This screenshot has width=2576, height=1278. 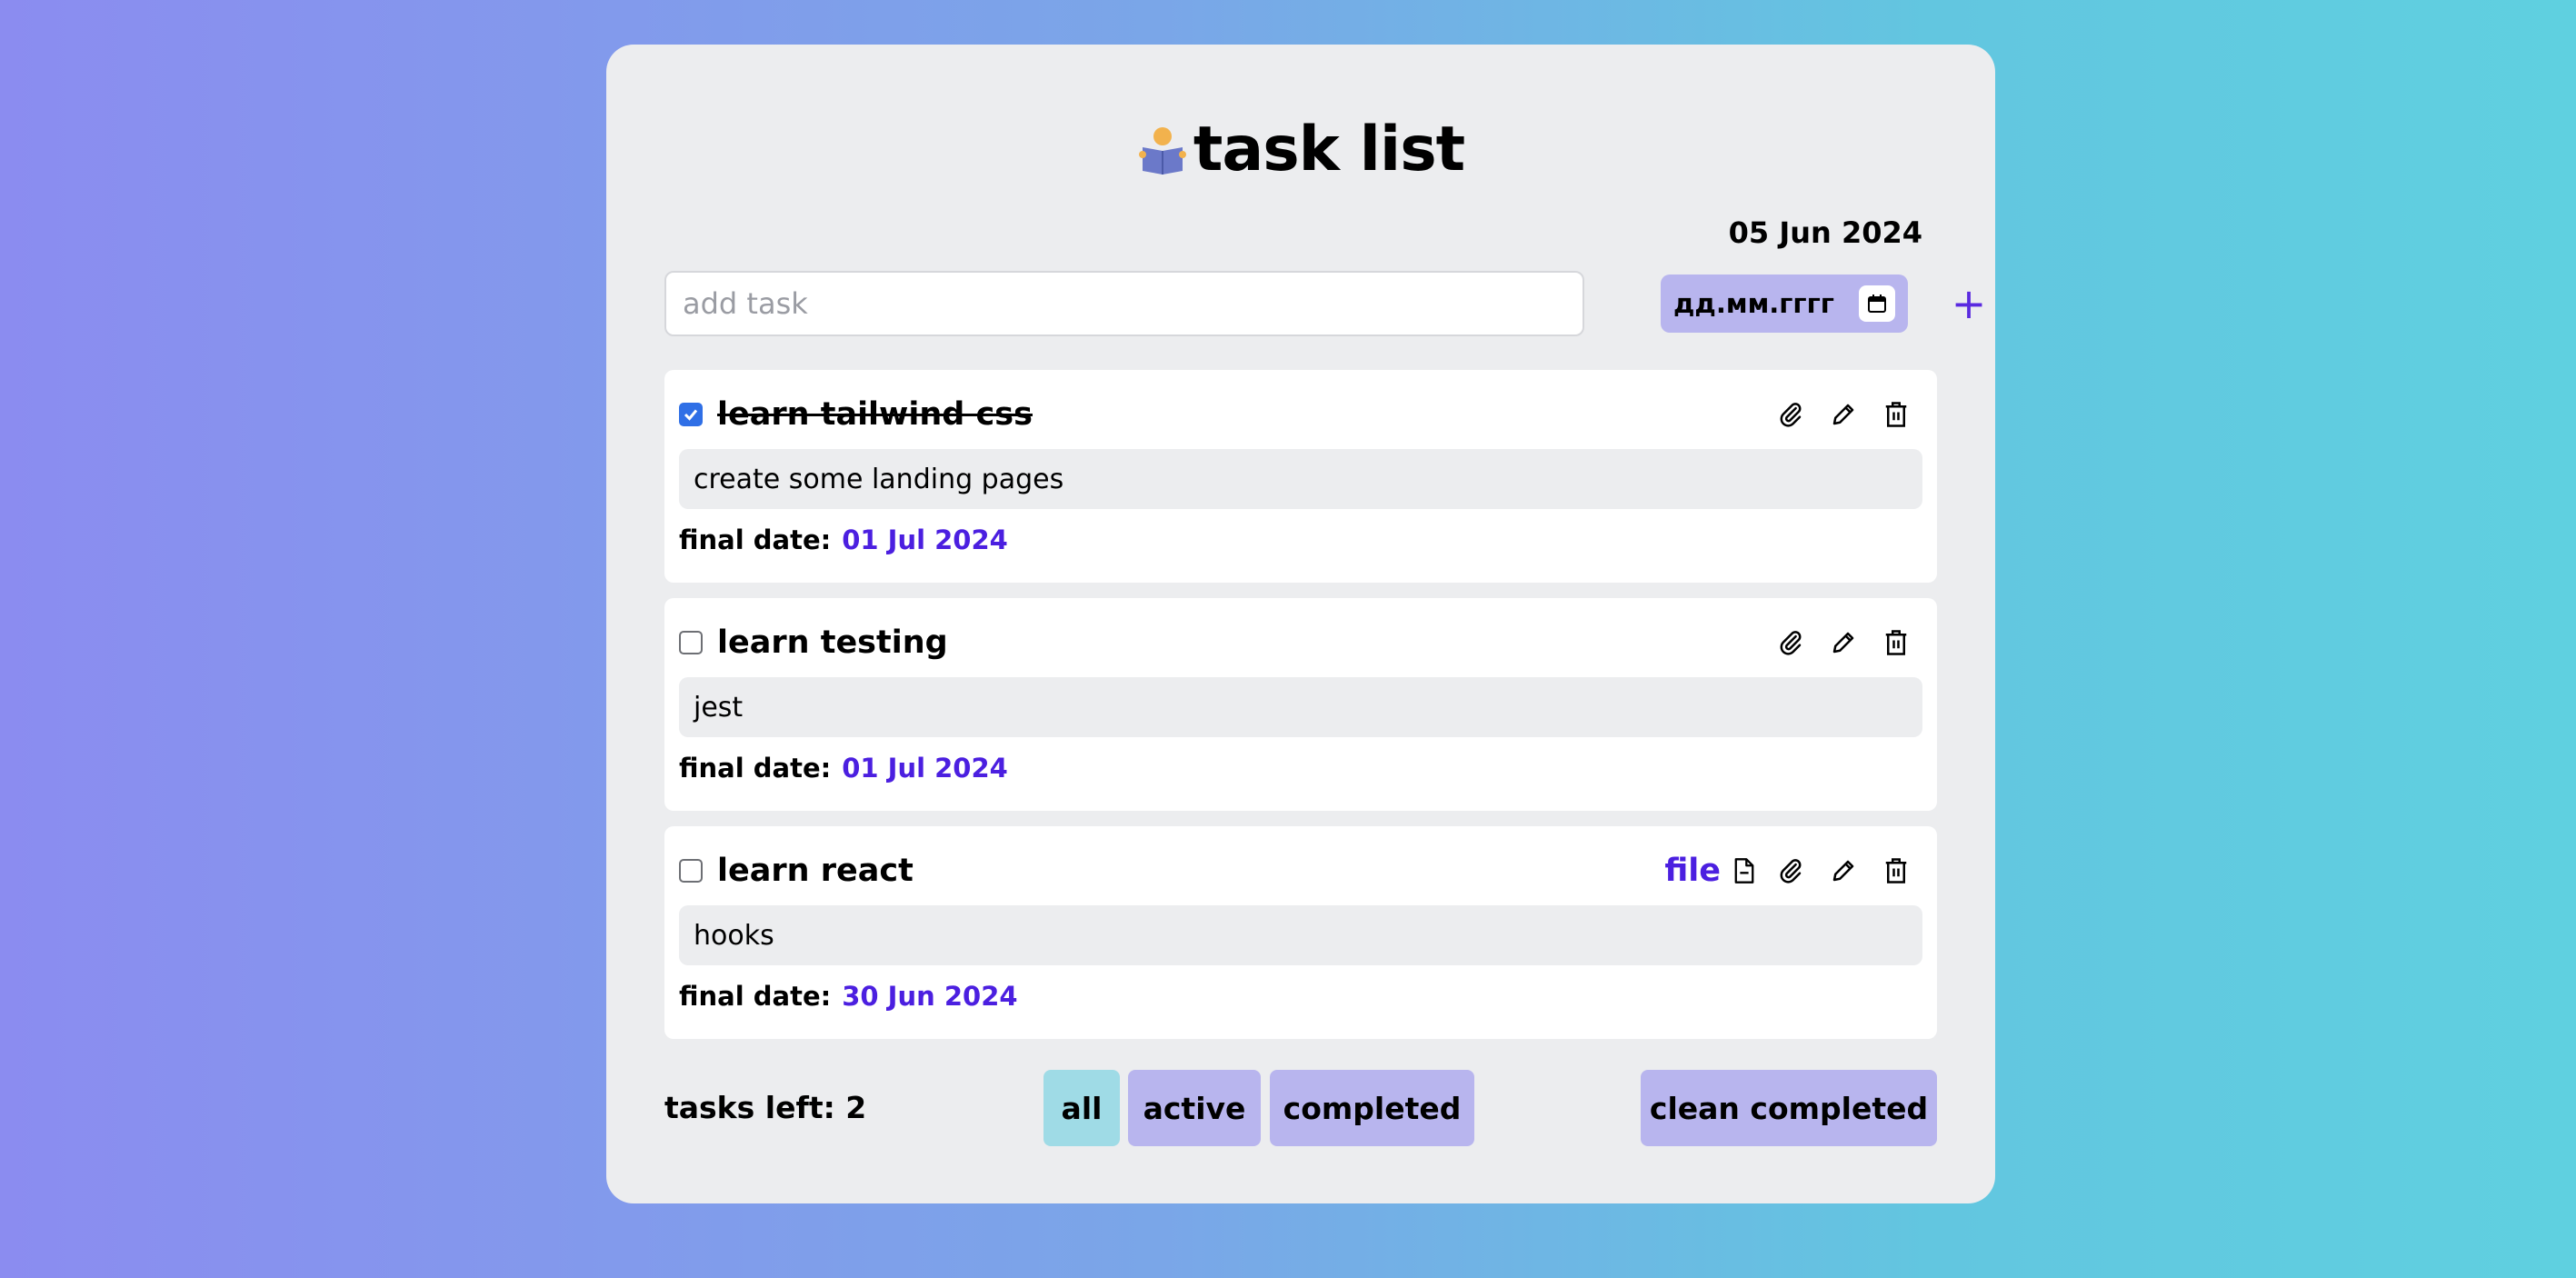 I want to click on file-icon, so click(x=1744, y=871).